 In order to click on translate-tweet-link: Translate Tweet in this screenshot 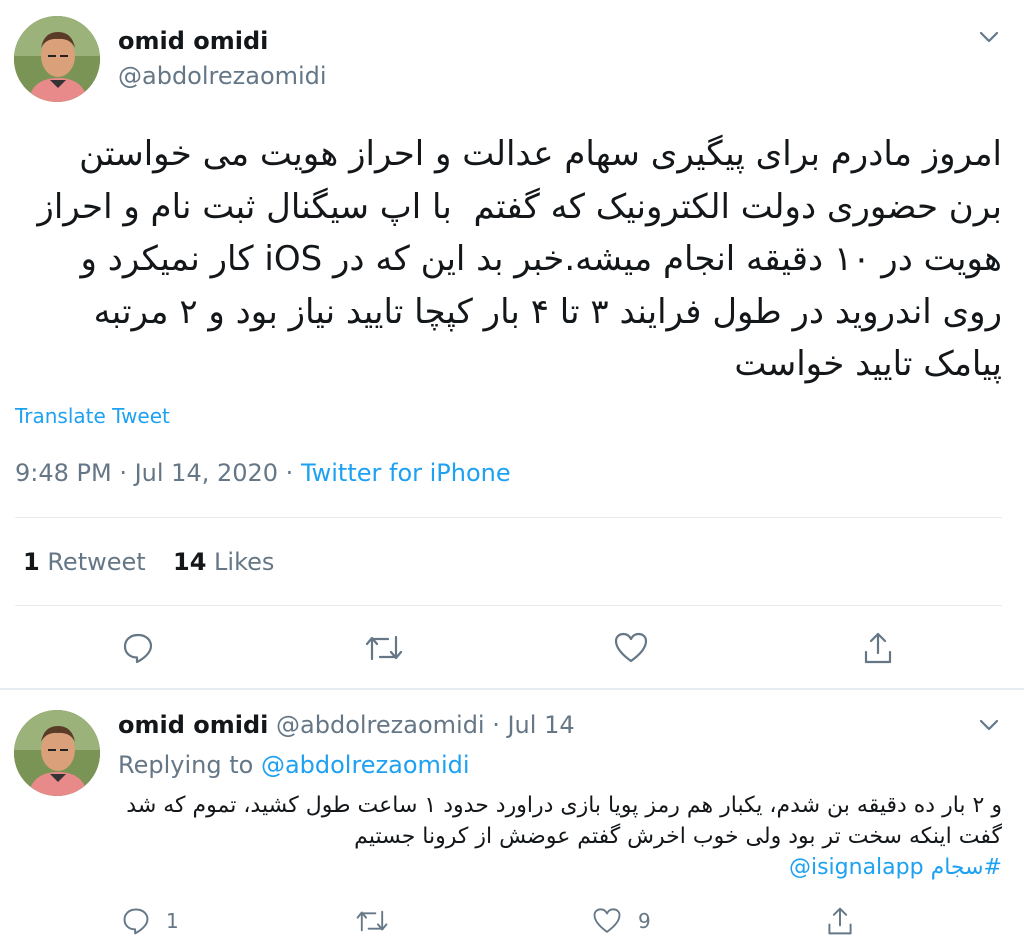, I will do `click(92, 416)`.